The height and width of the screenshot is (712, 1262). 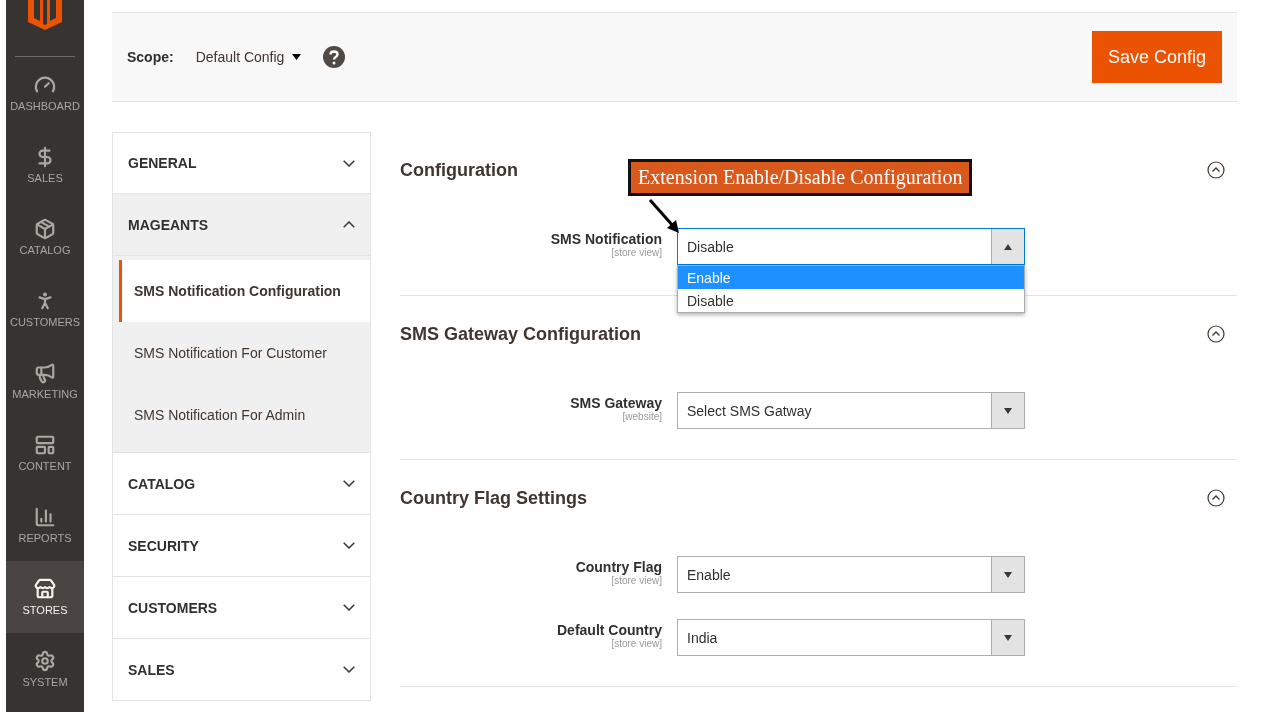 What do you see at coordinates (493, 498) in the screenshot?
I see `section-title: Country Flag Settings` at bounding box center [493, 498].